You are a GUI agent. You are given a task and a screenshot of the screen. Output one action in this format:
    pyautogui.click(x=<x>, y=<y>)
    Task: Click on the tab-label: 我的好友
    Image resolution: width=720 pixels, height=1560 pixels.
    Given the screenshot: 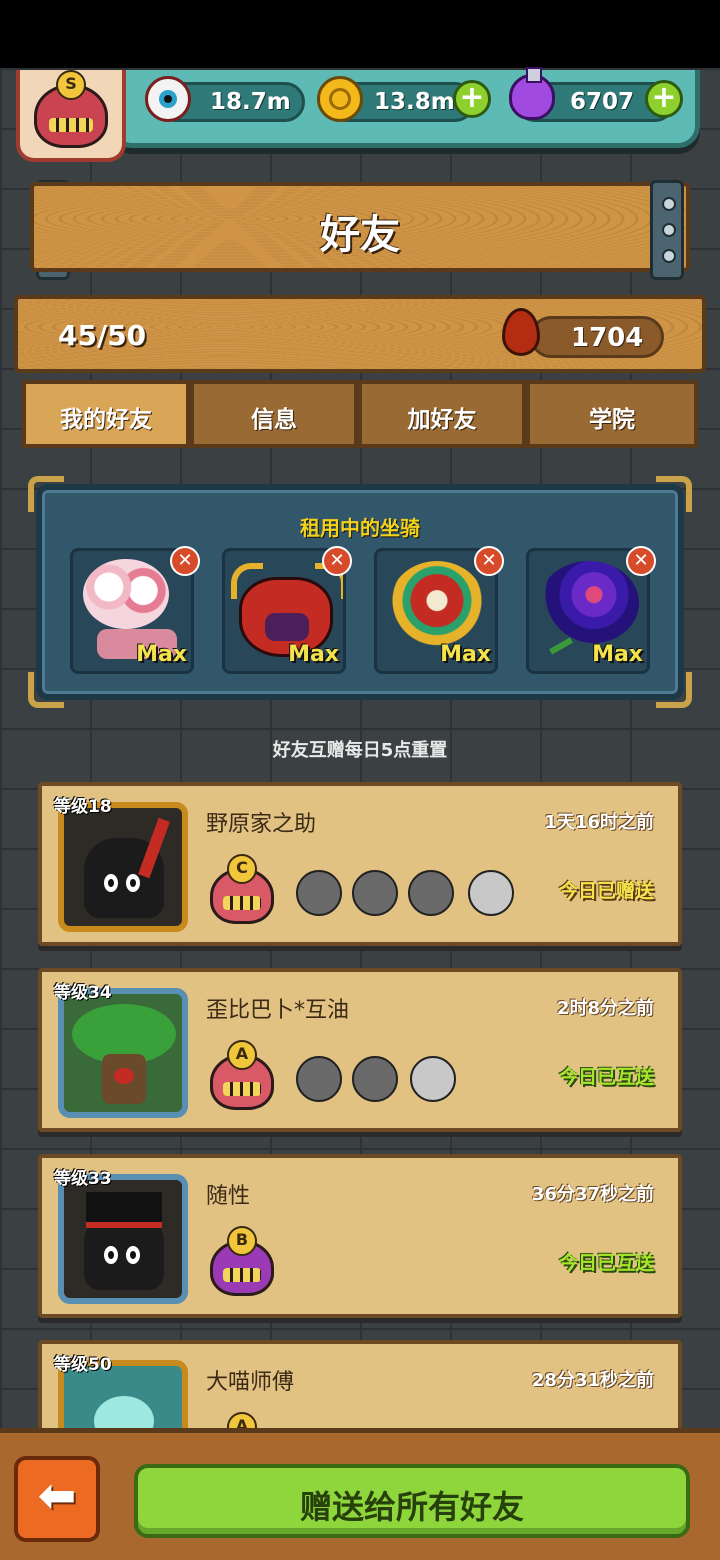 What is the action you would take?
    pyautogui.click(x=106, y=420)
    